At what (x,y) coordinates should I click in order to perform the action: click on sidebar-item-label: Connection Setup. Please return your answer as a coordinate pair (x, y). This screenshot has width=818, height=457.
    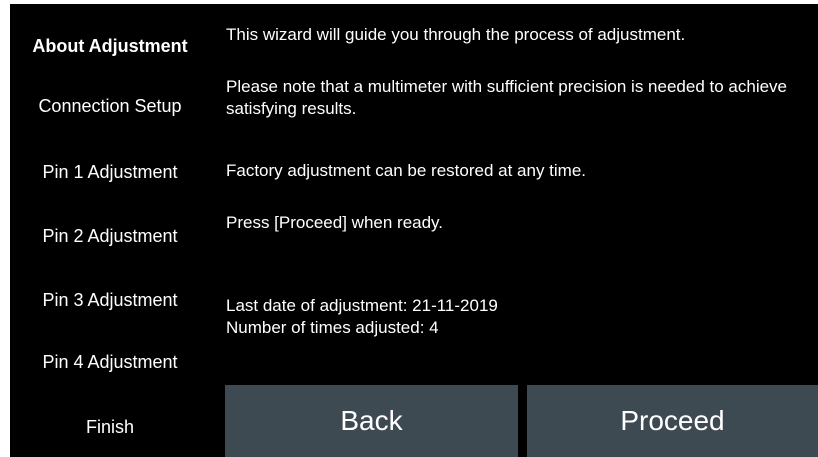
    Looking at the image, I should click on (110, 105).